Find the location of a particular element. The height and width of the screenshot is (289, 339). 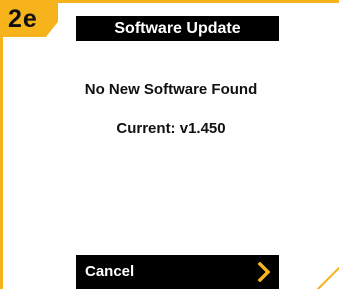

callout-line is located at coordinates (327, 277).